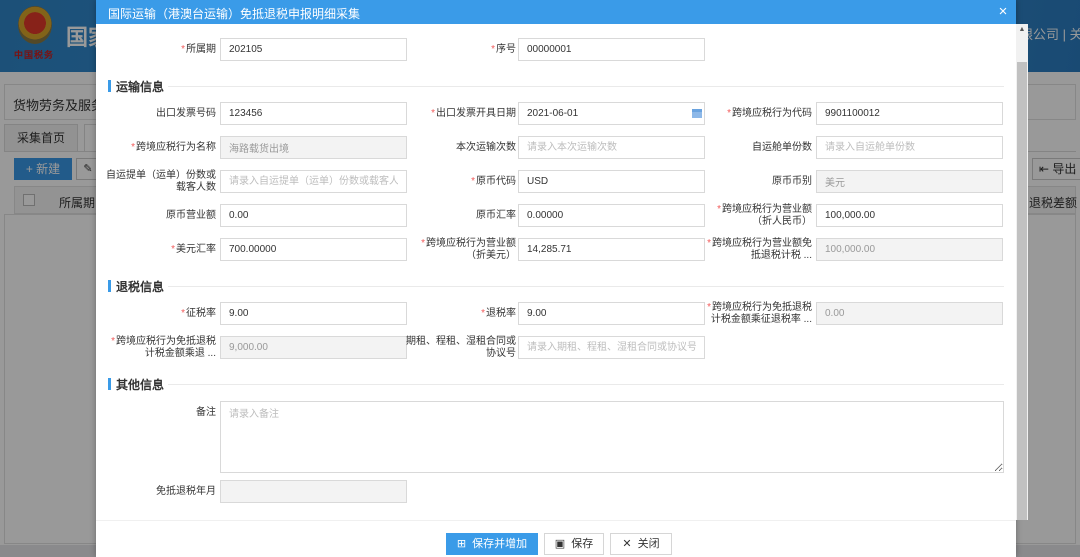 The width and height of the screenshot is (1080, 557). What do you see at coordinates (461, 544) in the screenshot?
I see `add-box-icon: ⊞` at bounding box center [461, 544].